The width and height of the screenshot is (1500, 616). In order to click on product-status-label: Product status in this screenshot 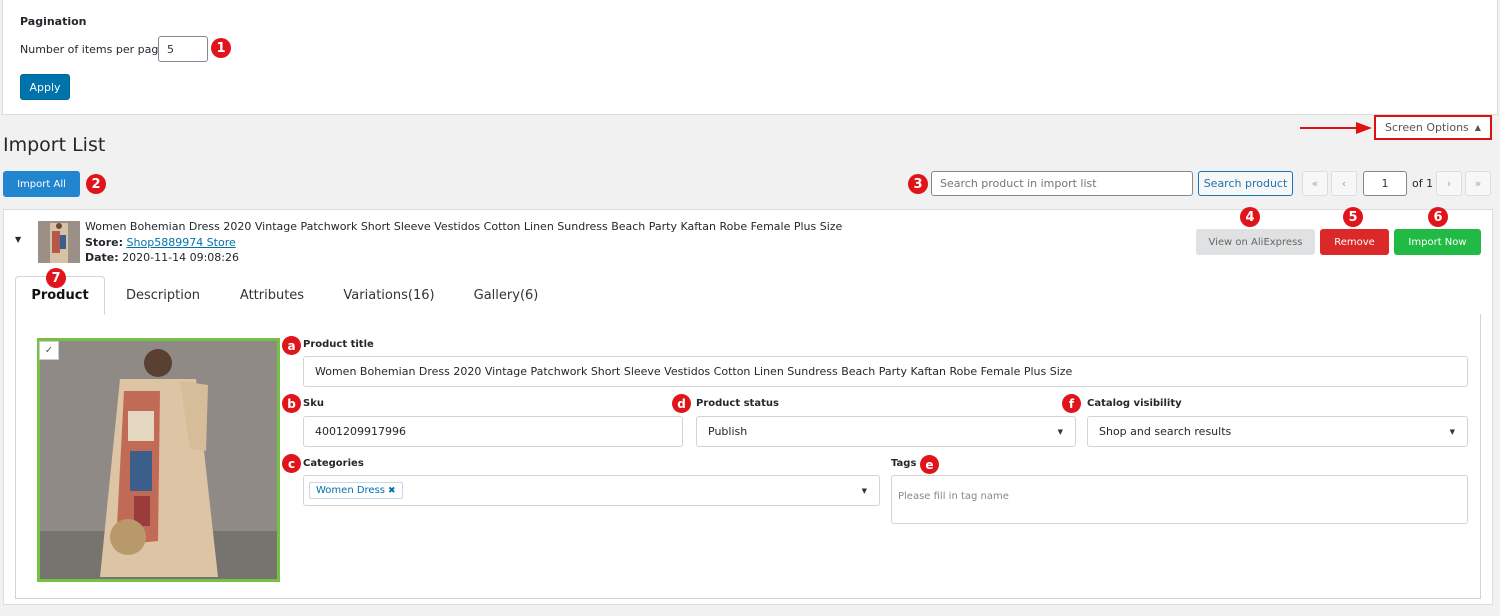, I will do `click(737, 403)`.